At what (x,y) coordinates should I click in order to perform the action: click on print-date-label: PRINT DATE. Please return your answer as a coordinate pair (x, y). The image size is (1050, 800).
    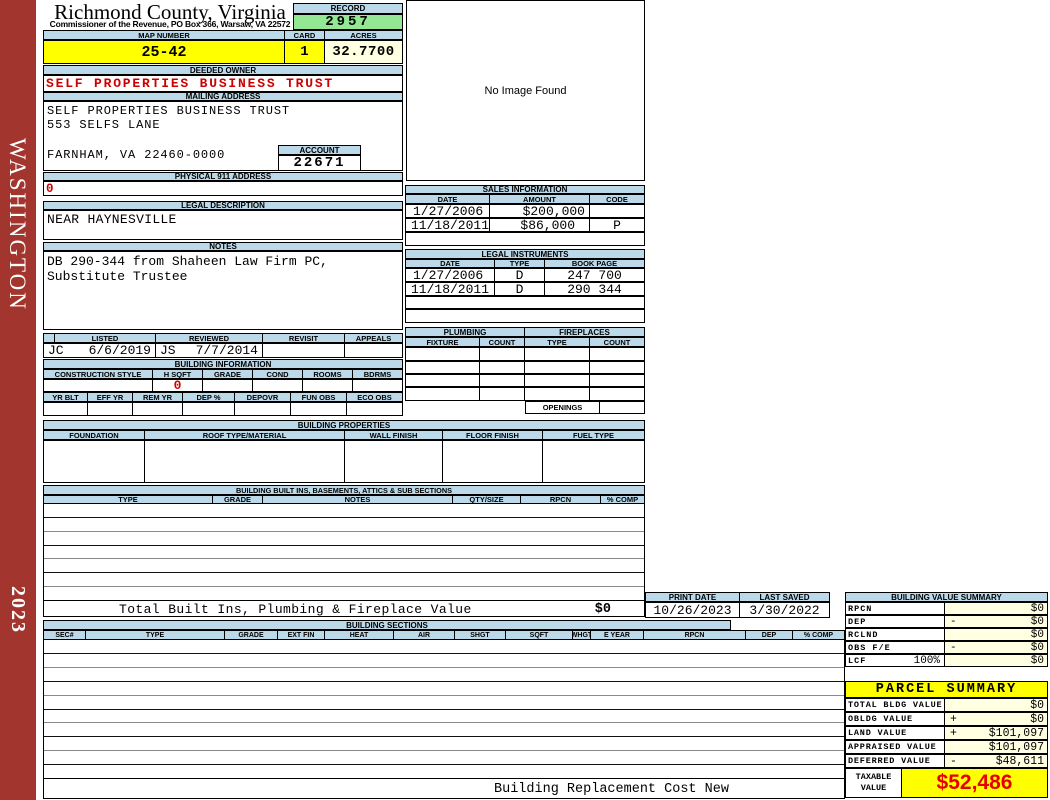
    Looking at the image, I should click on (692, 597).